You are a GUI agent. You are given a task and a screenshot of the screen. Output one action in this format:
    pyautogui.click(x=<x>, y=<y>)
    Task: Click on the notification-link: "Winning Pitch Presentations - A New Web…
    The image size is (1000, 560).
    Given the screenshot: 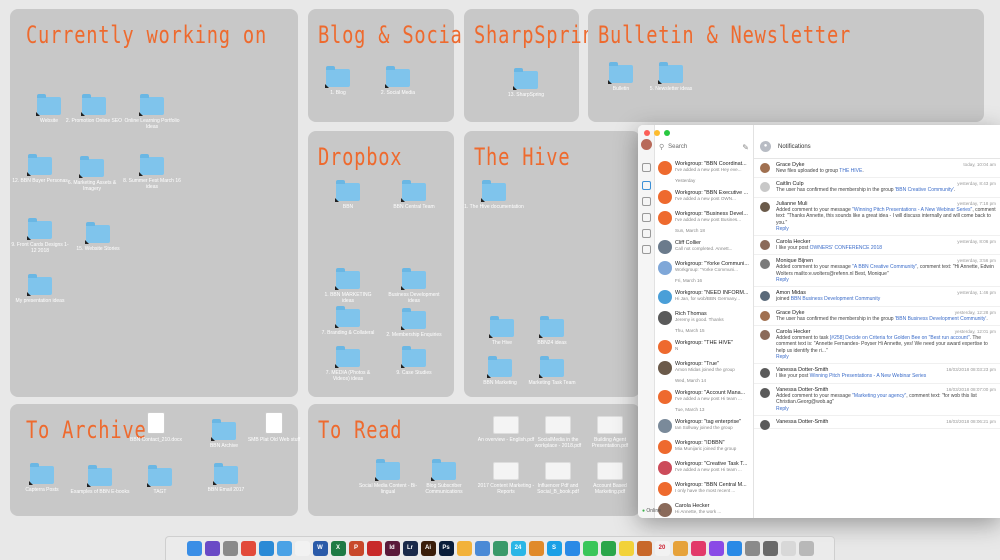 What is the action you would take?
    pyautogui.click(x=912, y=210)
    